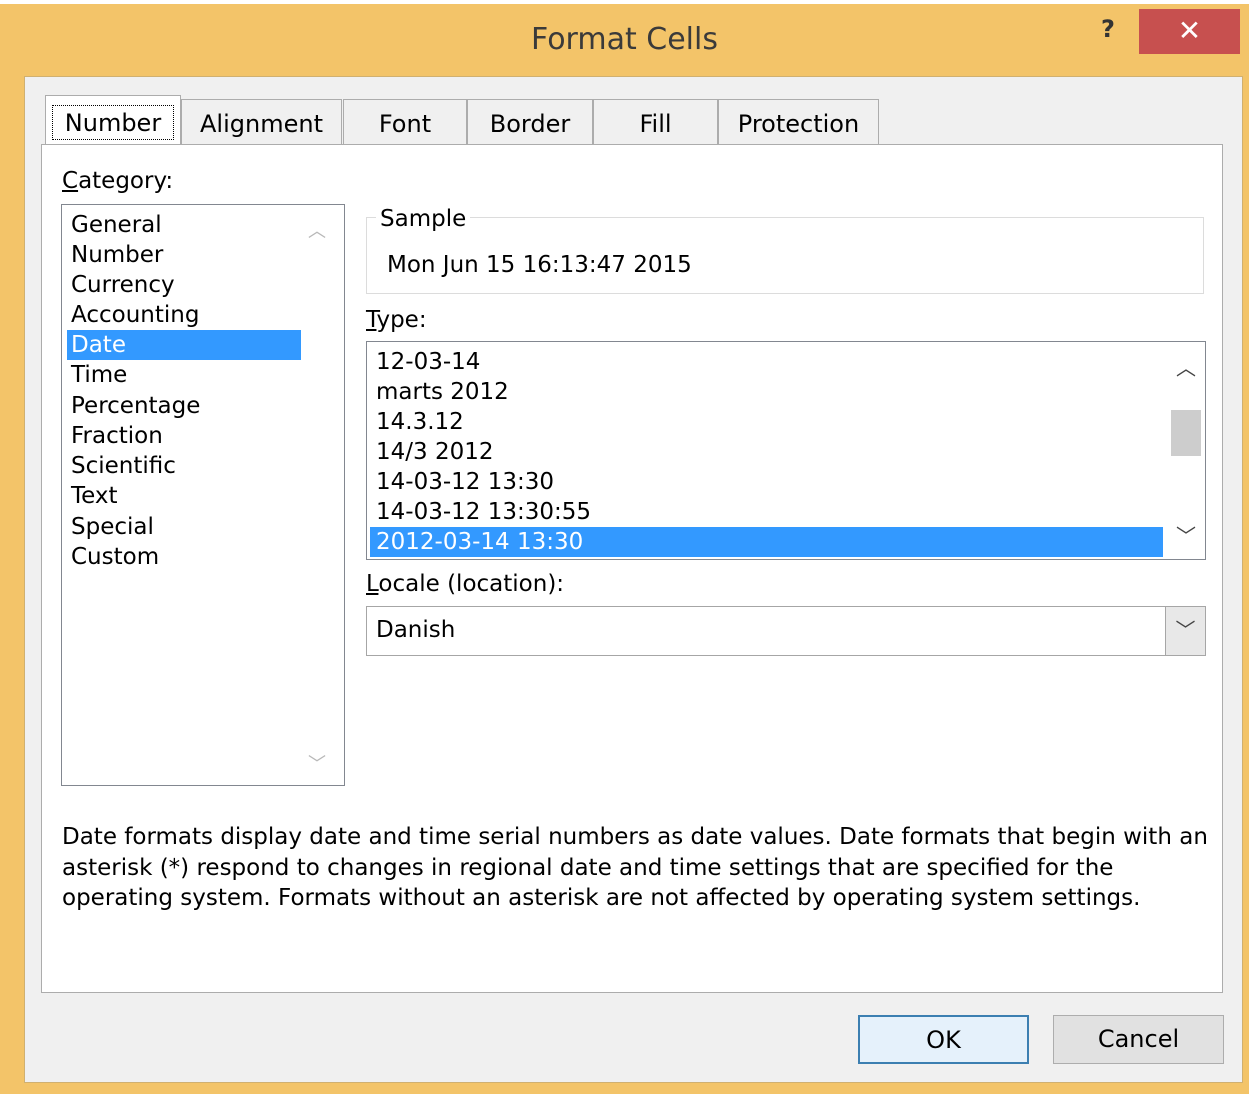 This screenshot has height=1094, width=1249. What do you see at coordinates (371, 320) in the screenshot?
I see `type-label-accel: T` at bounding box center [371, 320].